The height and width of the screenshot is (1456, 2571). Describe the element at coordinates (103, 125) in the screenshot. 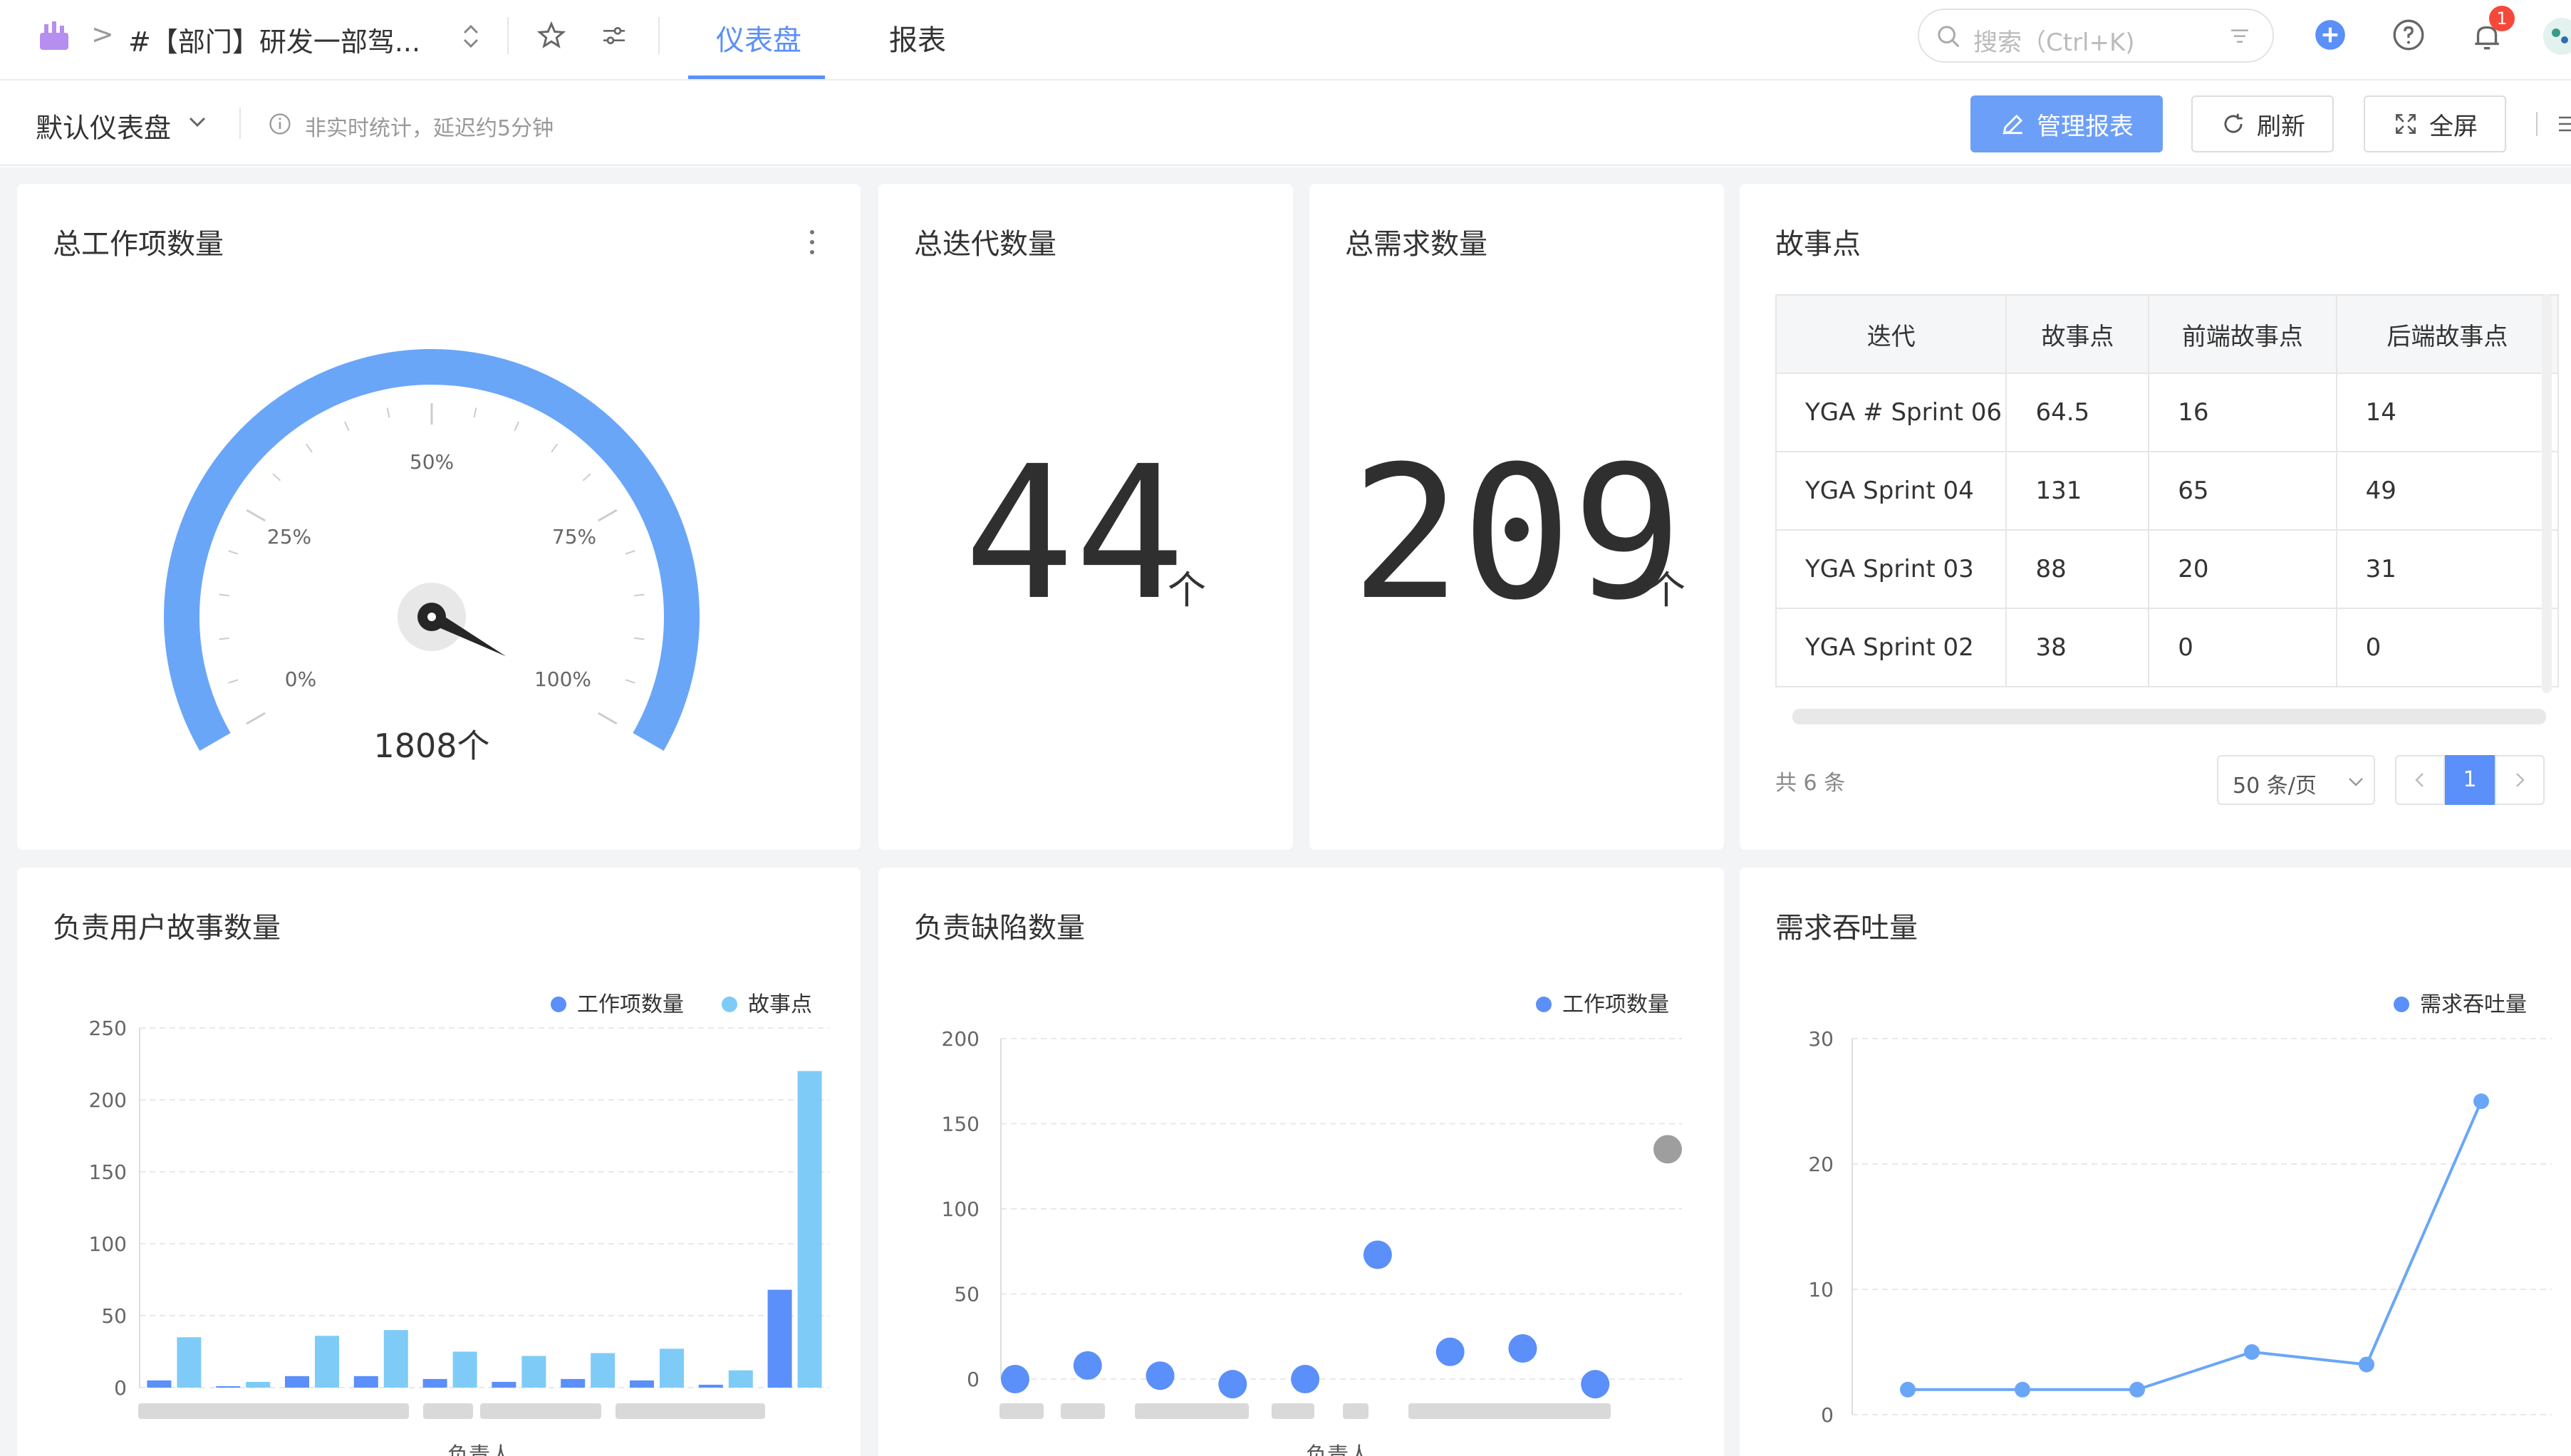

I see `dashboard-selector: 默认仪表盘` at that location.